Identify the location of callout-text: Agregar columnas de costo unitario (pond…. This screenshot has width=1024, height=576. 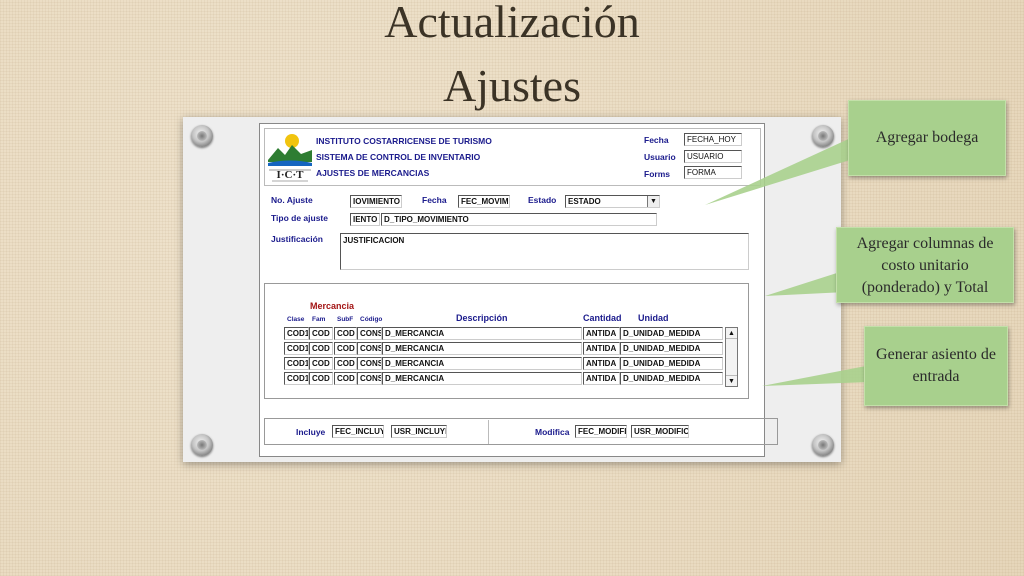
(925, 265).